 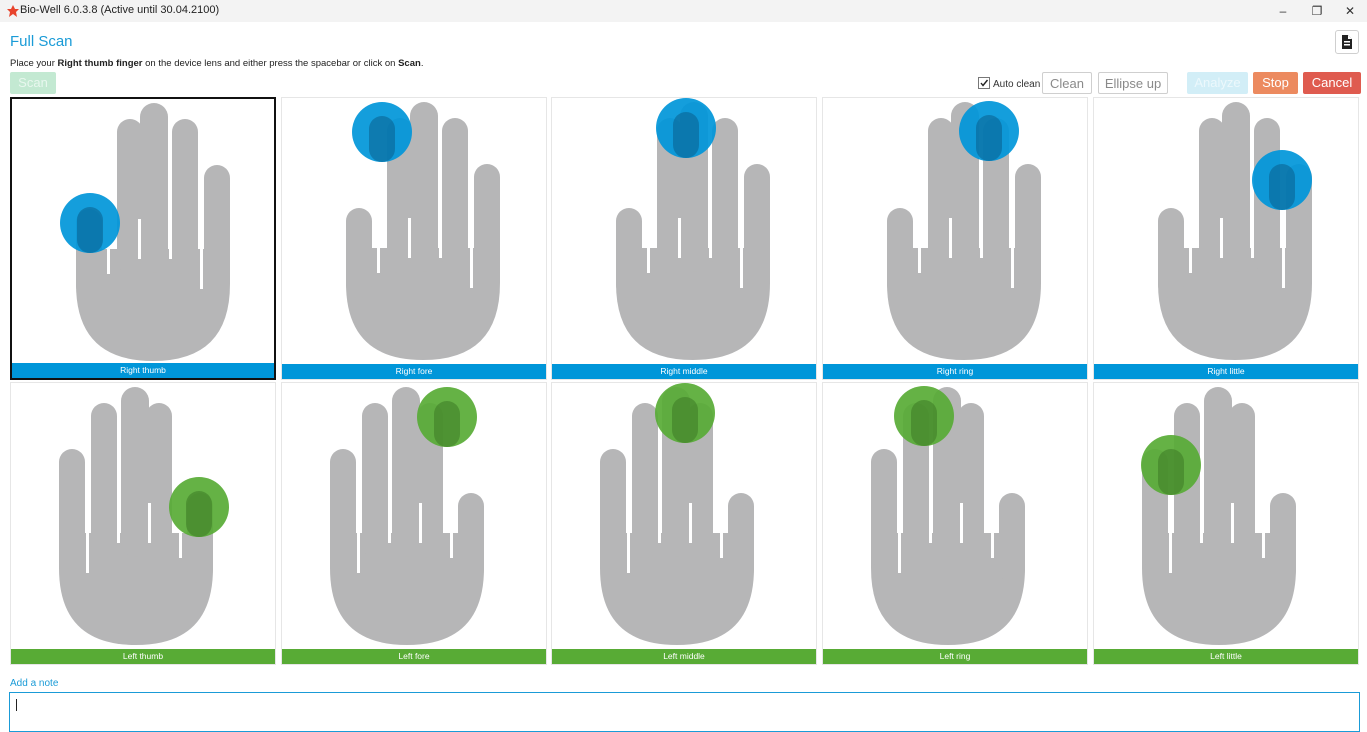 I want to click on finger-tile-right-3: Right ring, so click(x=955, y=238).